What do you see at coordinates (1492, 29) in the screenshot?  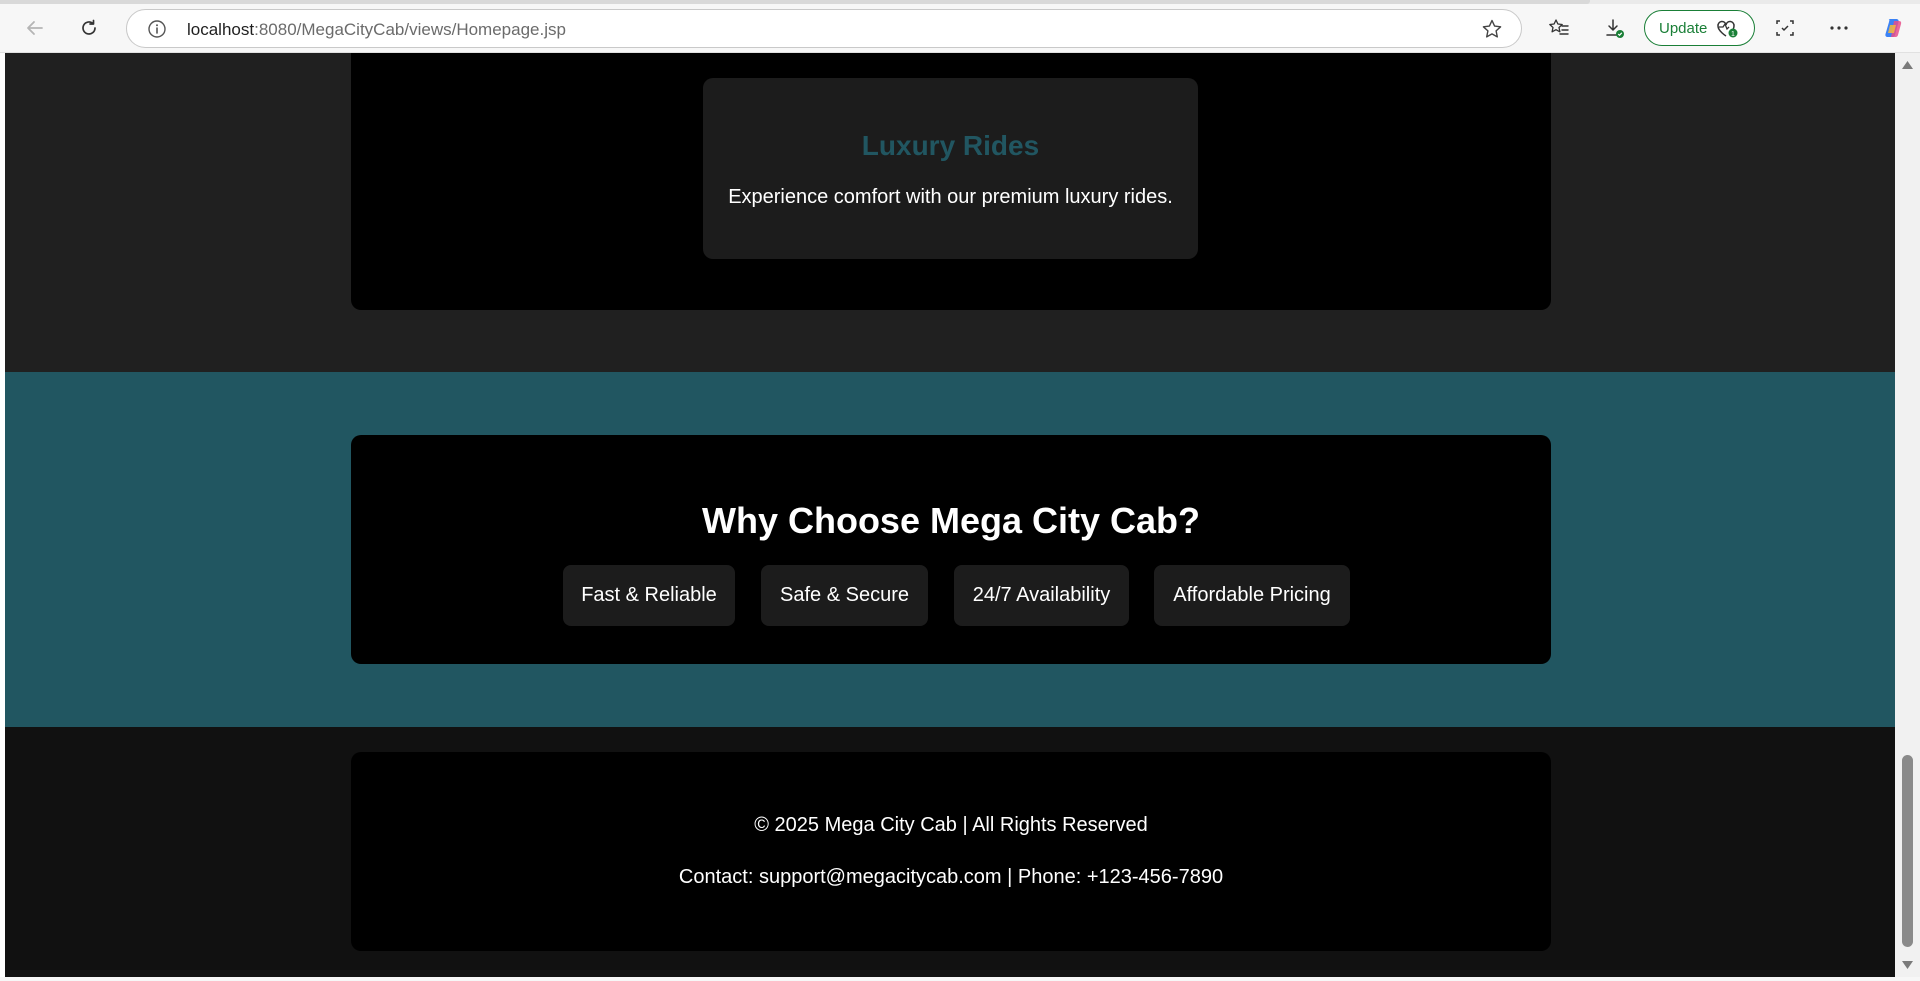 I see `star-icon` at bounding box center [1492, 29].